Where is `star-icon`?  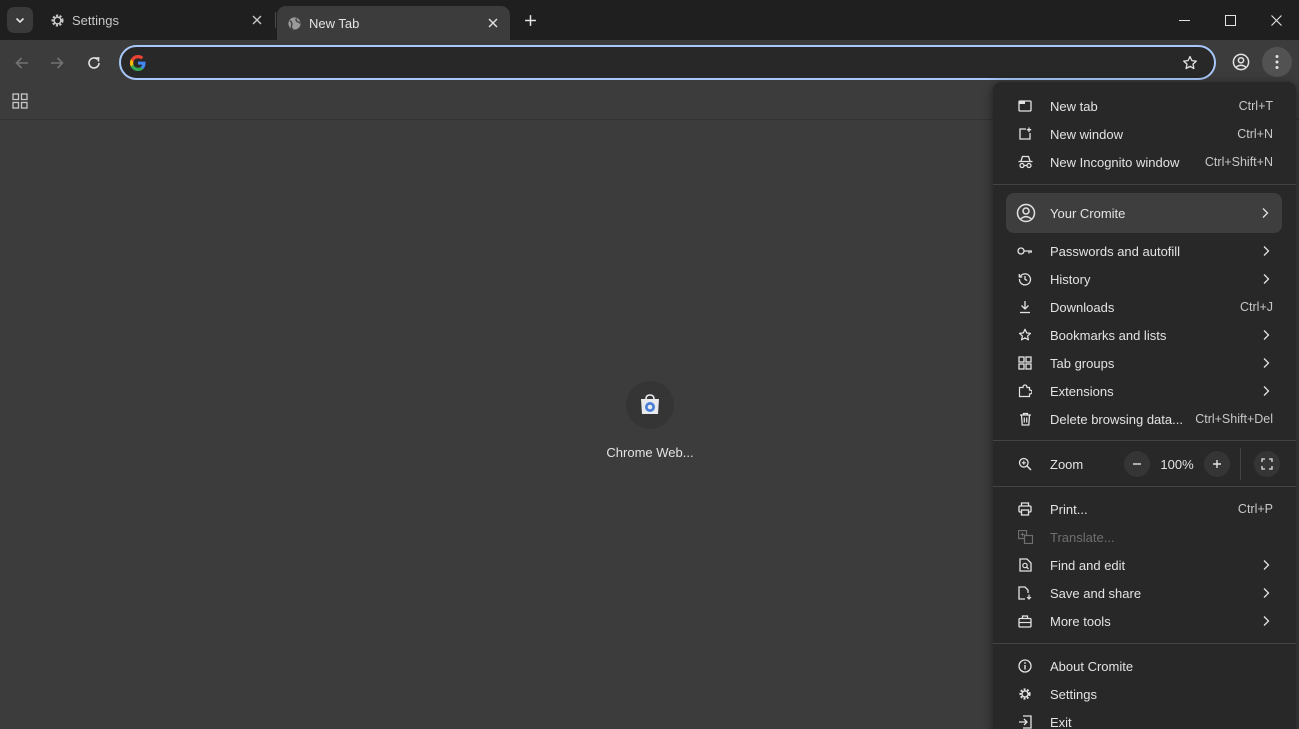 star-icon is located at coordinates (1025, 335).